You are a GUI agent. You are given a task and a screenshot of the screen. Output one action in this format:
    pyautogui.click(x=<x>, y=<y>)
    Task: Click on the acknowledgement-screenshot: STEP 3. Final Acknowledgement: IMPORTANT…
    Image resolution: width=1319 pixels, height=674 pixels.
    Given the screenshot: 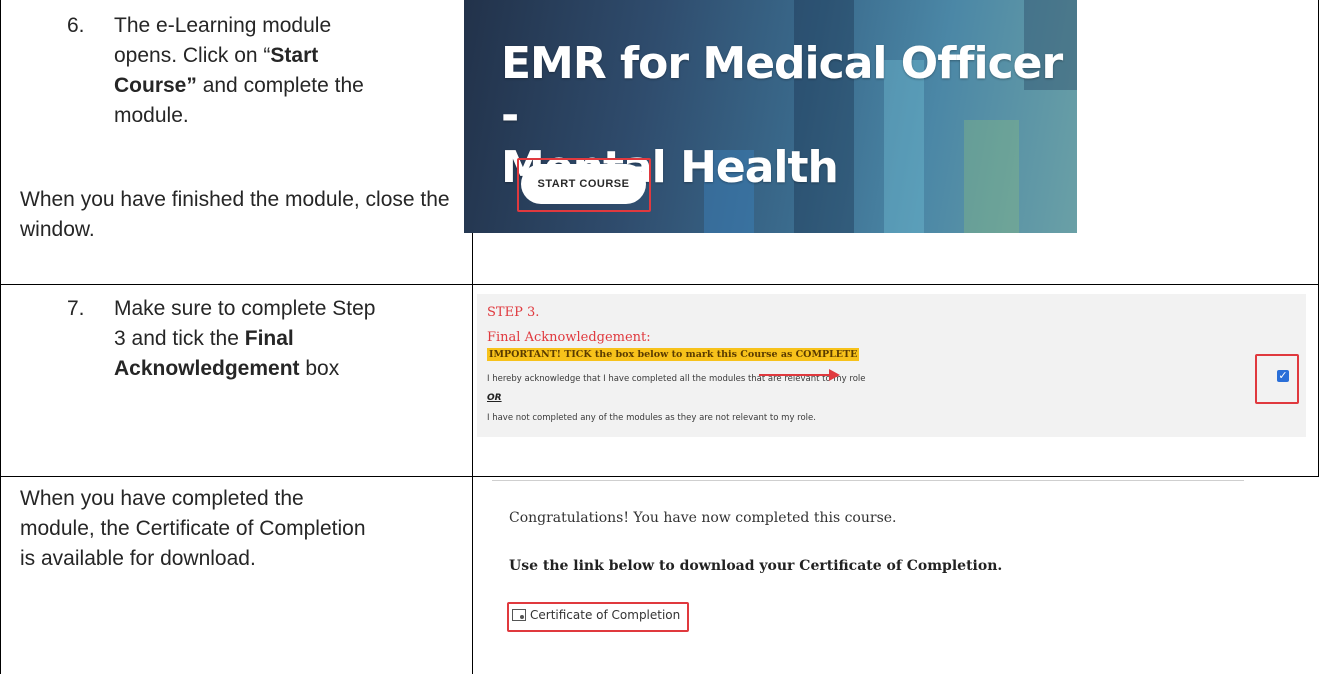 What is the action you would take?
    pyautogui.click(x=891, y=365)
    